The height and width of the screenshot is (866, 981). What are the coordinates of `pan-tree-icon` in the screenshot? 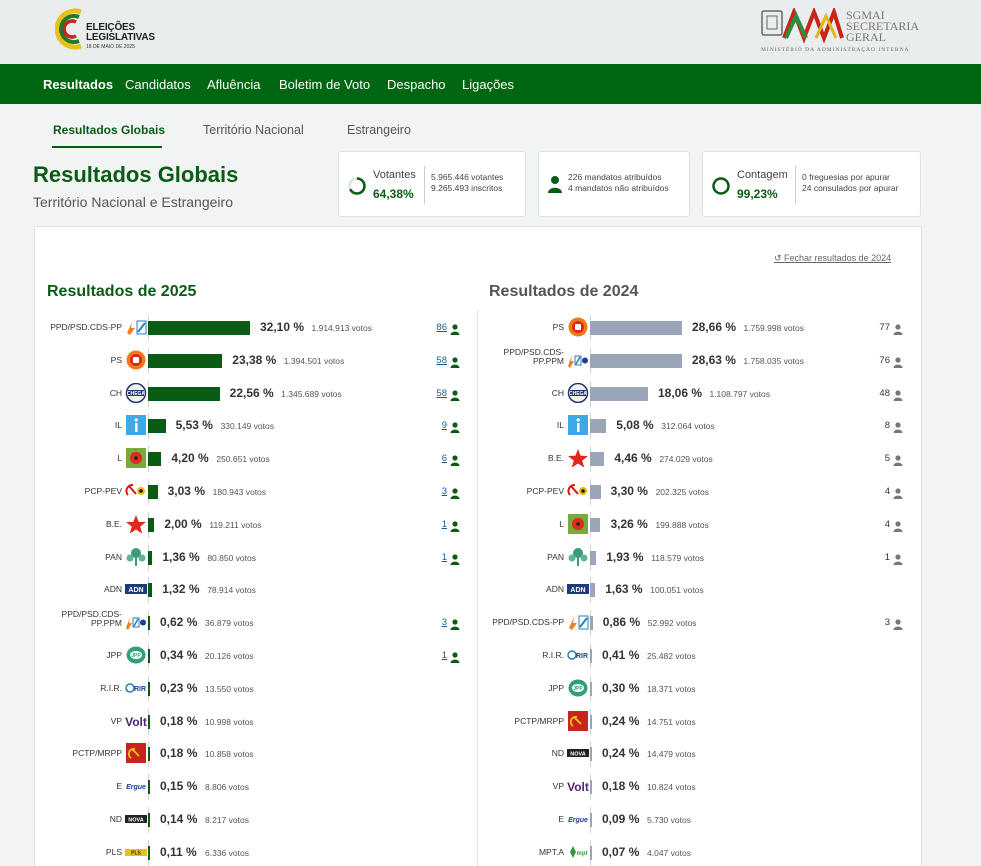 It's located at (578, 557).